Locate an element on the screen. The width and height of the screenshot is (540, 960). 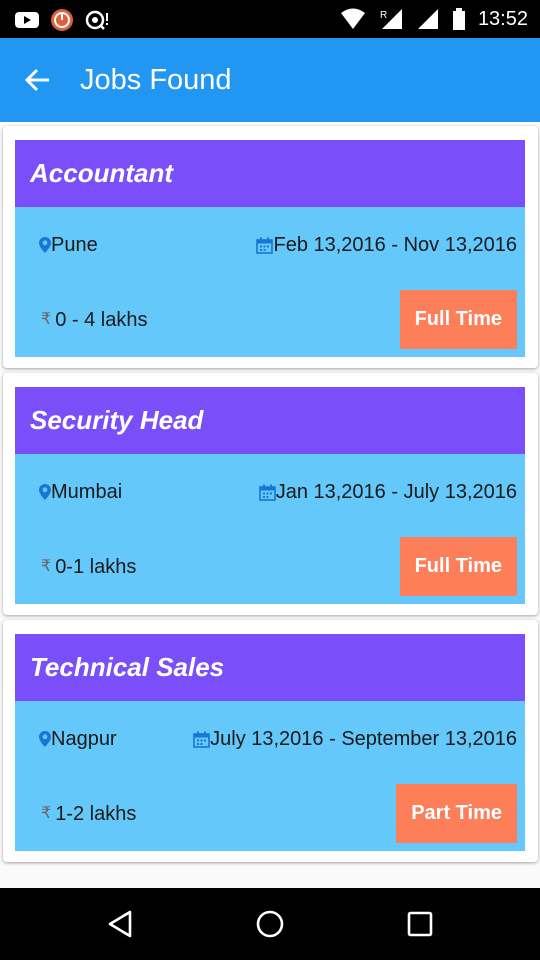
recents-square-icon is located at coordinates (420, 924).